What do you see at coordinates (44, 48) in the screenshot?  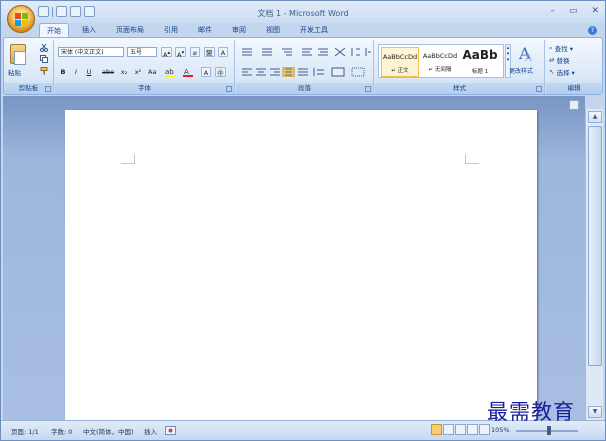 I see `cut-icon` at bounding box center [44, 48].